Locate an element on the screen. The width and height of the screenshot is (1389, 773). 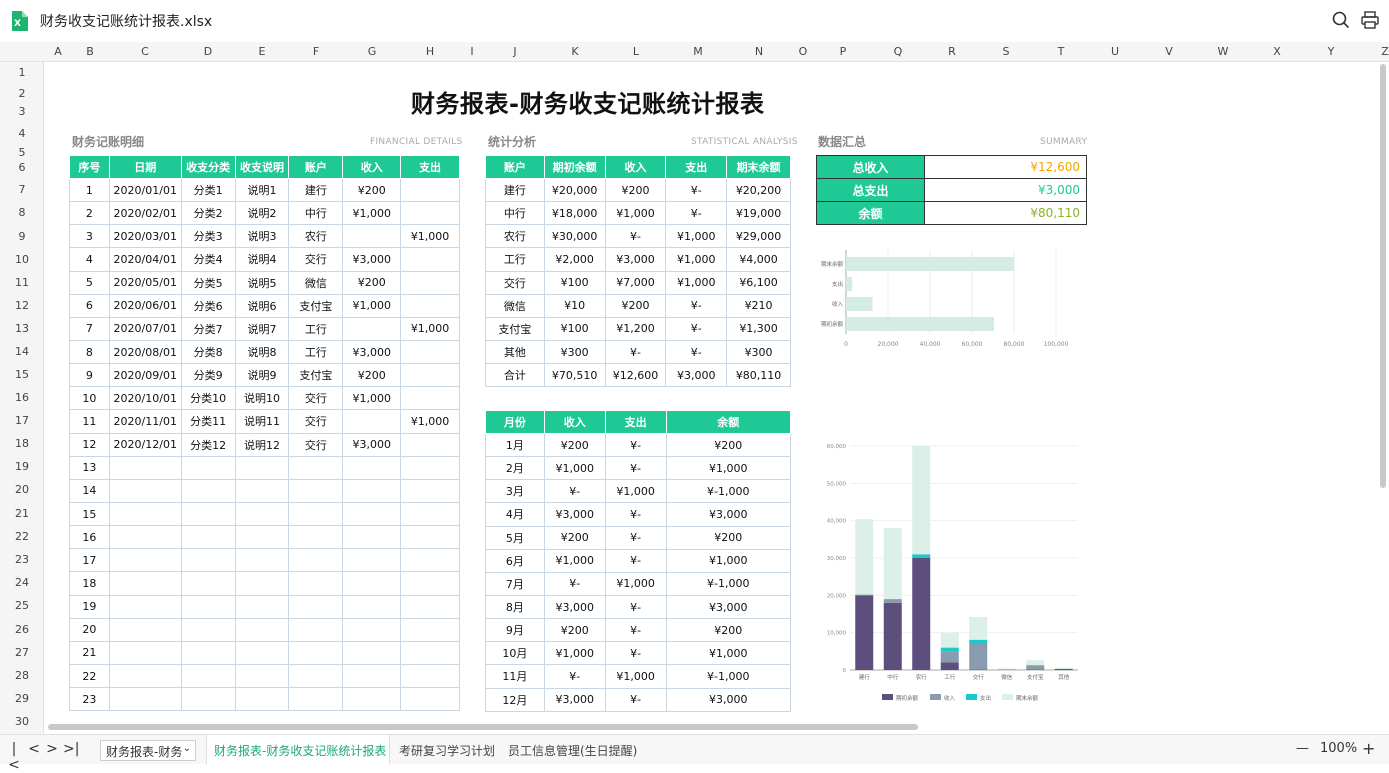
table-cell: 2020/10/01 is located at coordinates (145, 398).